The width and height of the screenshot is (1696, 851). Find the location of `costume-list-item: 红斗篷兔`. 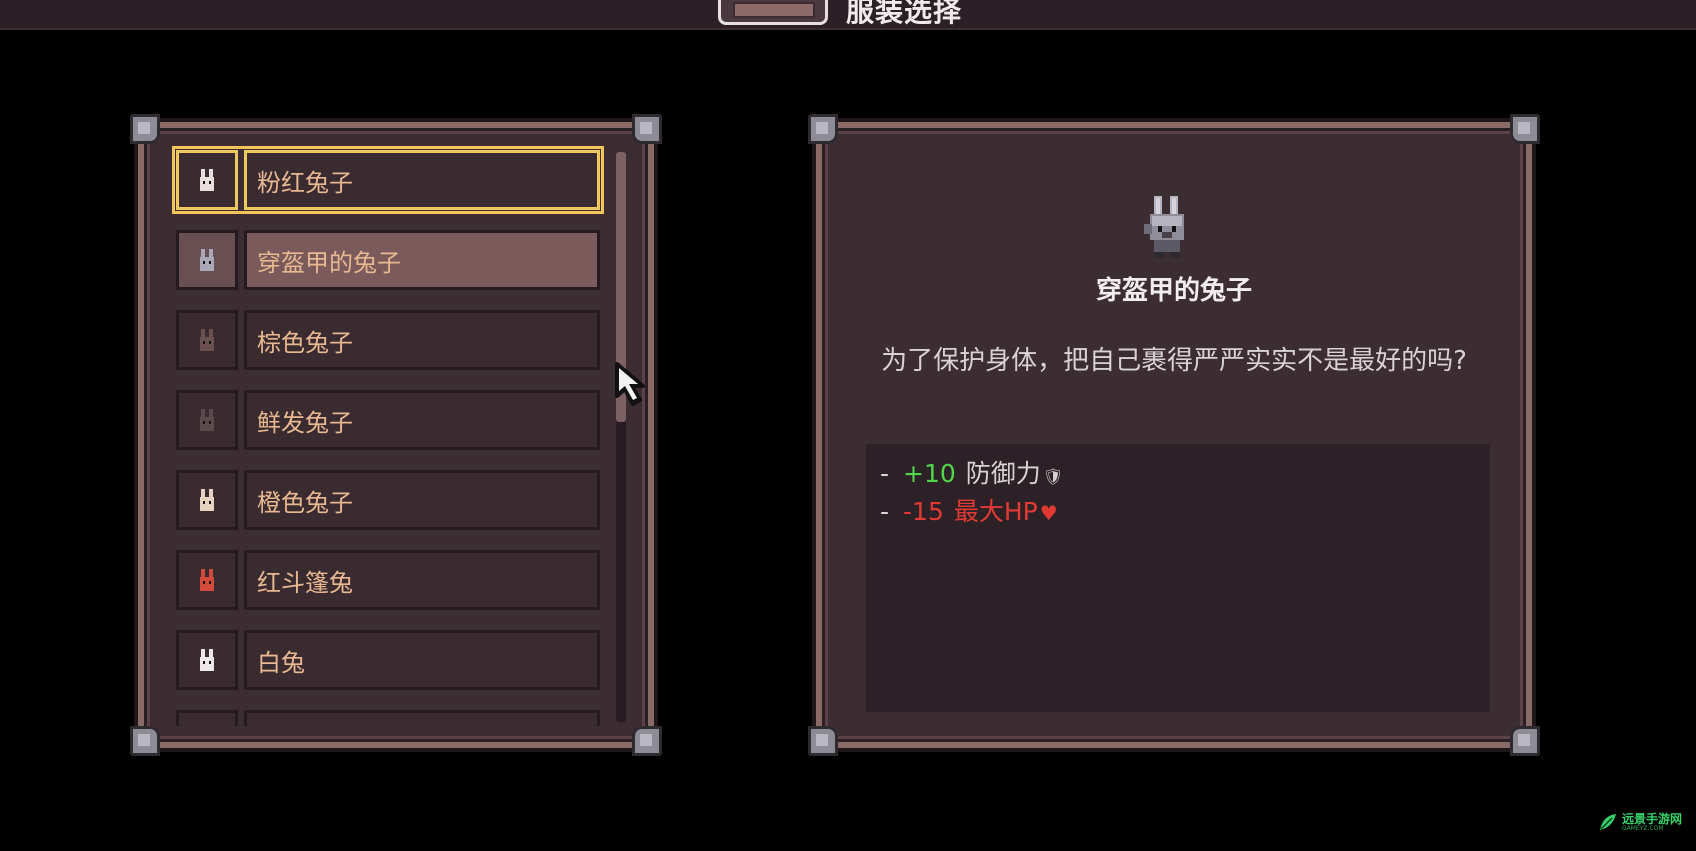

costume-list-item: 红斗篷兔 is located at coordinates (388, 580).